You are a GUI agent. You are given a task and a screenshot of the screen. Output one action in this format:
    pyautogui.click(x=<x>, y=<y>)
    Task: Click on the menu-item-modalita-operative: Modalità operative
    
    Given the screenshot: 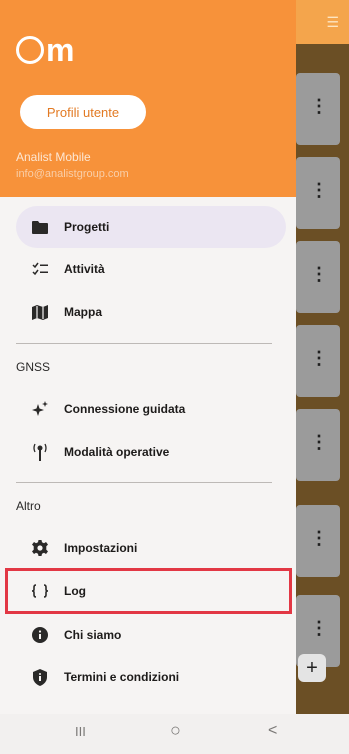 What is the action you would take?
    pyautogui.click(x=151, y=452)
    